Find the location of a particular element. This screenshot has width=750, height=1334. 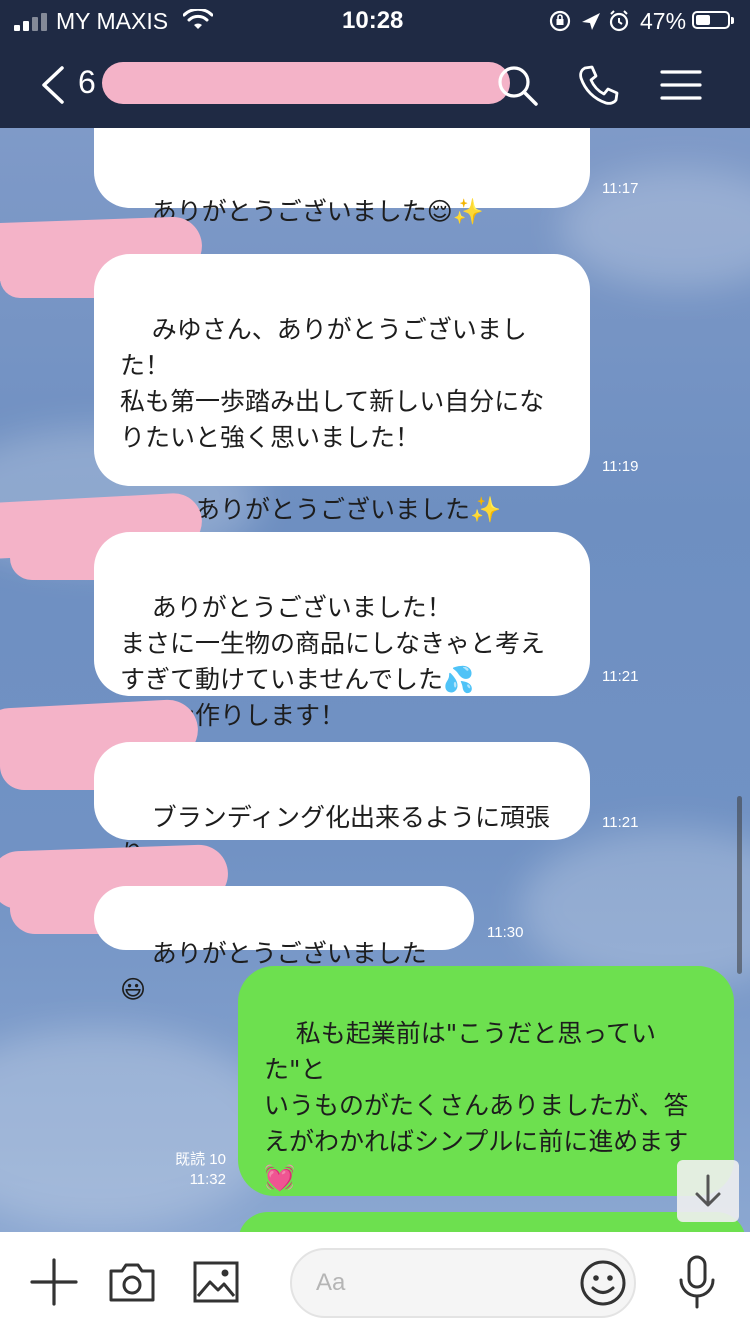

message-input-placeholder: Aa is located at coordinates (331, 1282).